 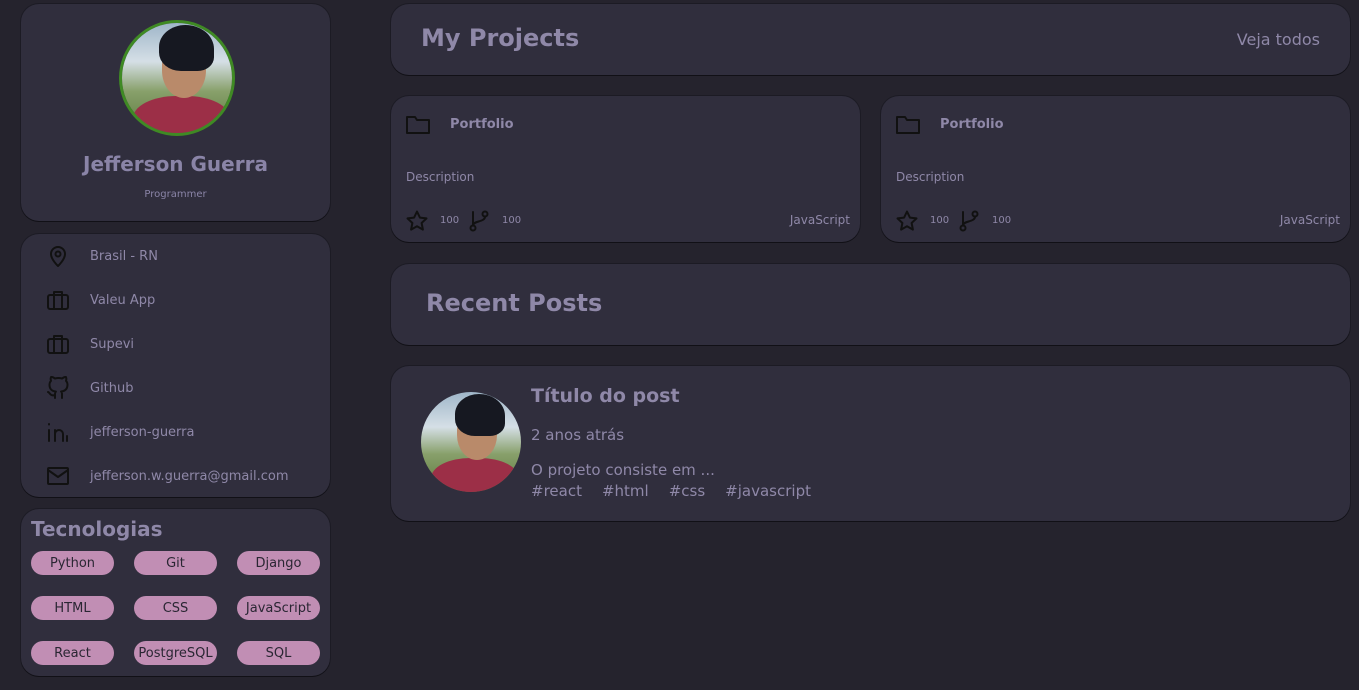 What do you see at coordinates (514, 303) in the screenshot?
I see `posts-title: Recent Posts` at bounding box center [514, 303].